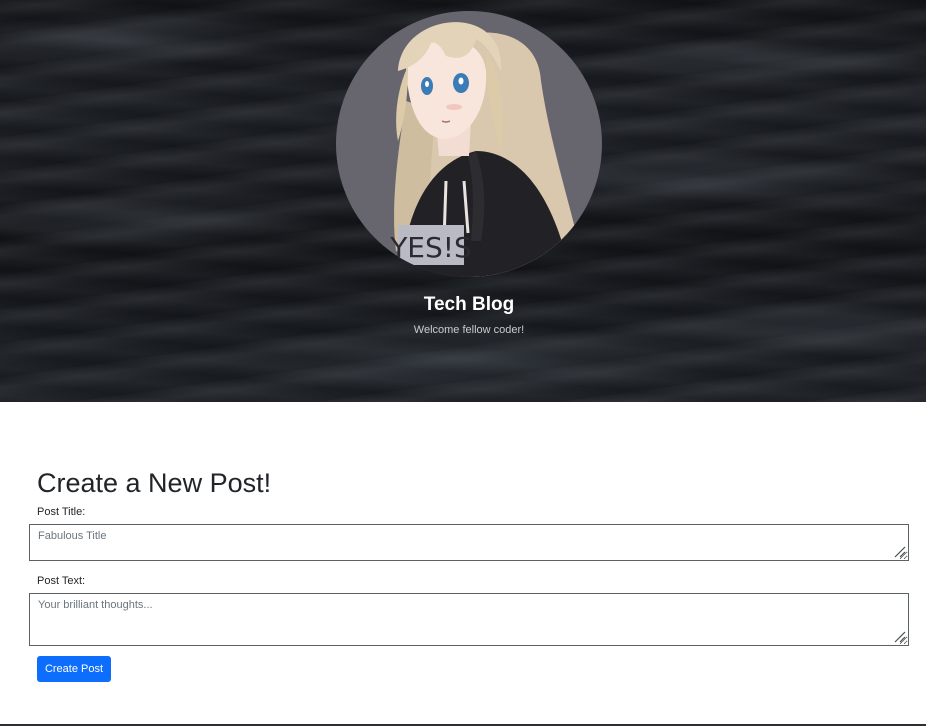 The height and width of the screenshot is (726, 926). I want to click on post-title-label: Post Title:, so click(61, 512).